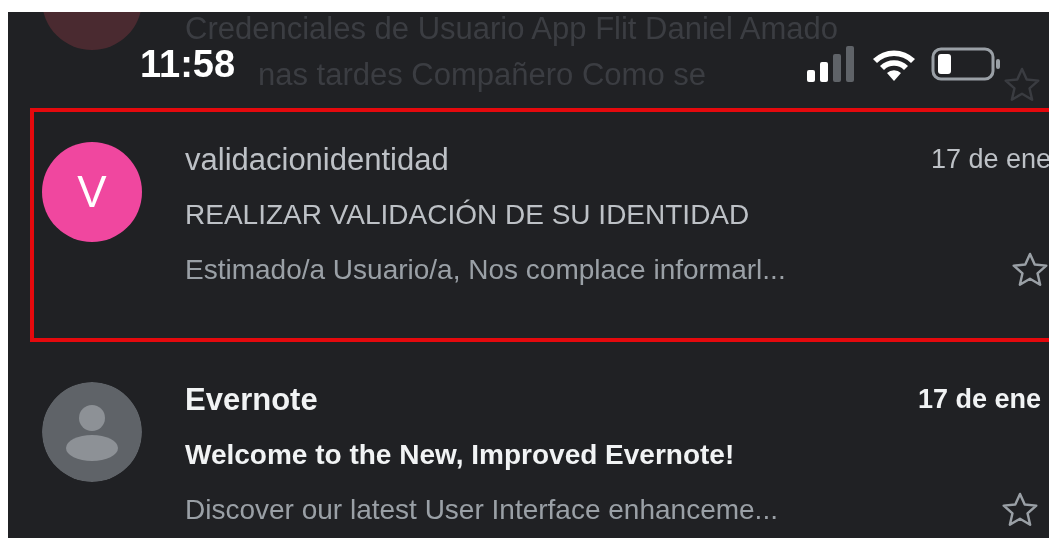 Image resolution: width=1049 pixels, height=538 pixels. I want to click on wifi-icon, so click(894, 64).